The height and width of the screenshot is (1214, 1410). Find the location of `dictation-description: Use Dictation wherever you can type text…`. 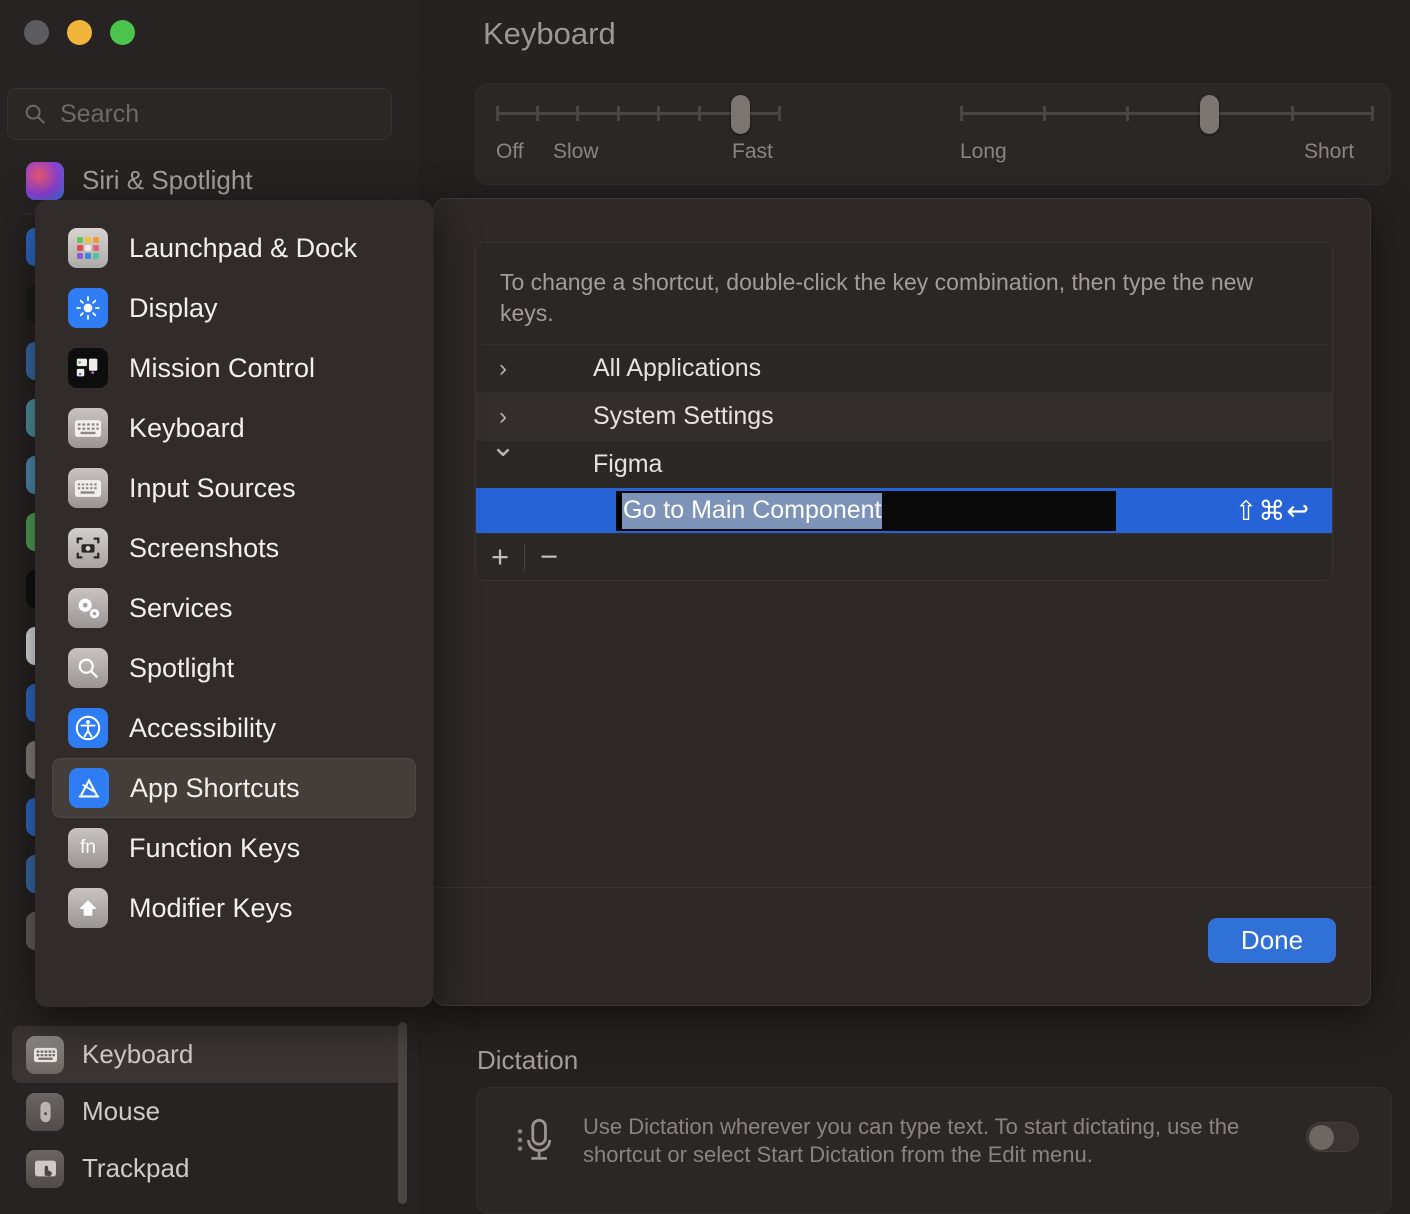

dictation-description: Use Dictation wherever you can type text… is located at coordinates (911, 1140).